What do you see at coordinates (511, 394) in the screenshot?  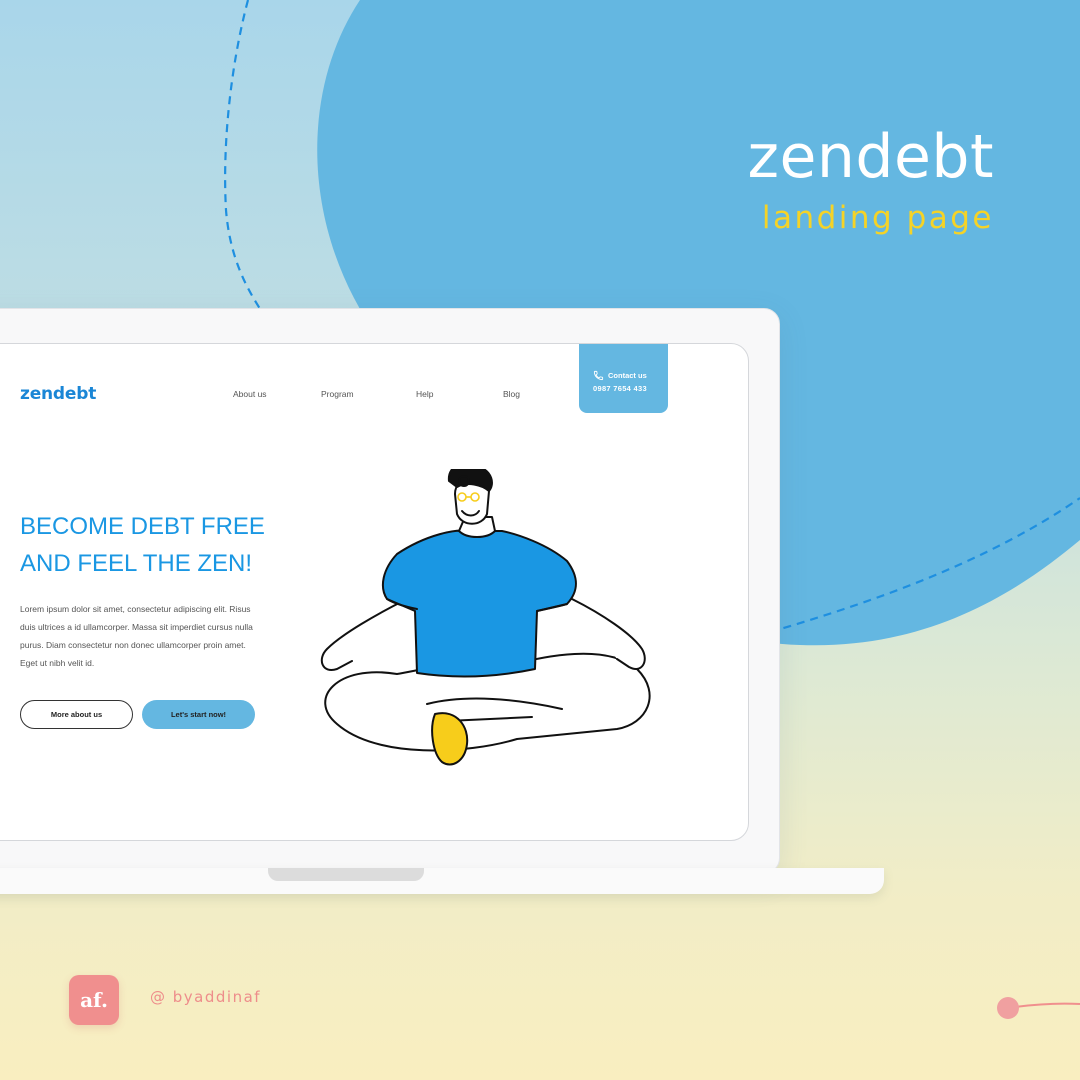 I see `nav-blog: Blog` at bounding box center [511, 394].